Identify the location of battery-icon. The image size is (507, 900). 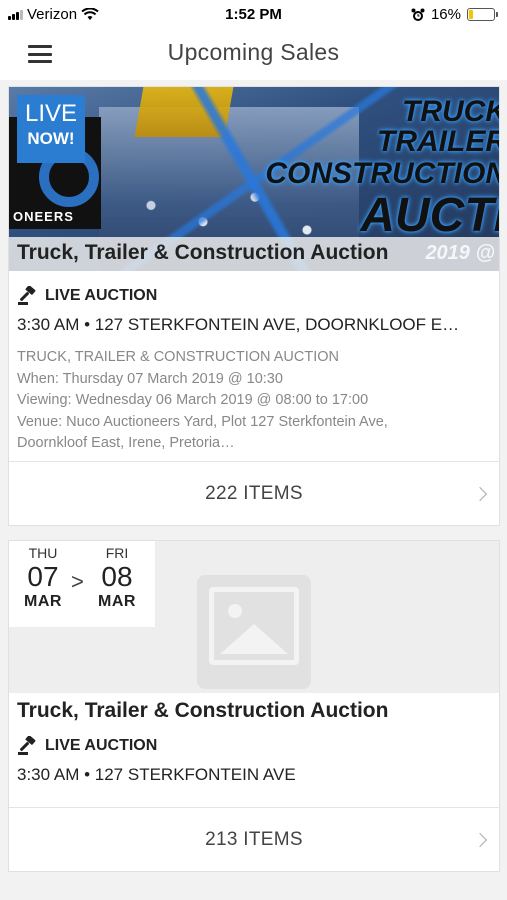
(482, 14).